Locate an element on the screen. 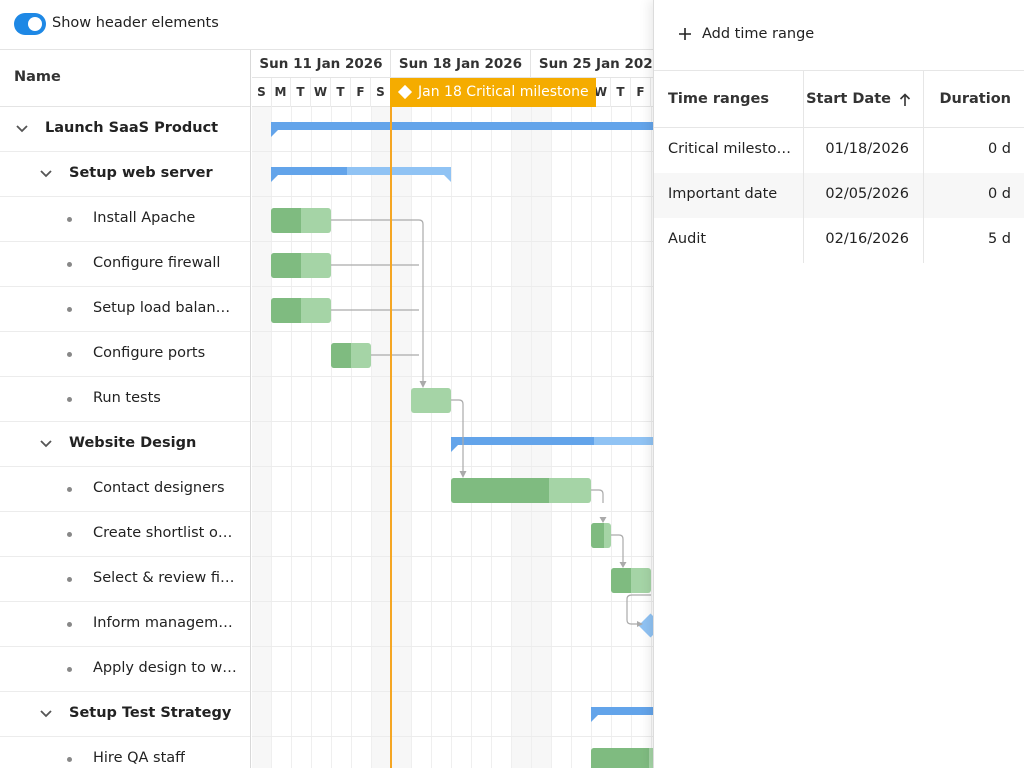 The image size is (1024, 768). task-name: Contact designers is located at coordinates (159, 488).